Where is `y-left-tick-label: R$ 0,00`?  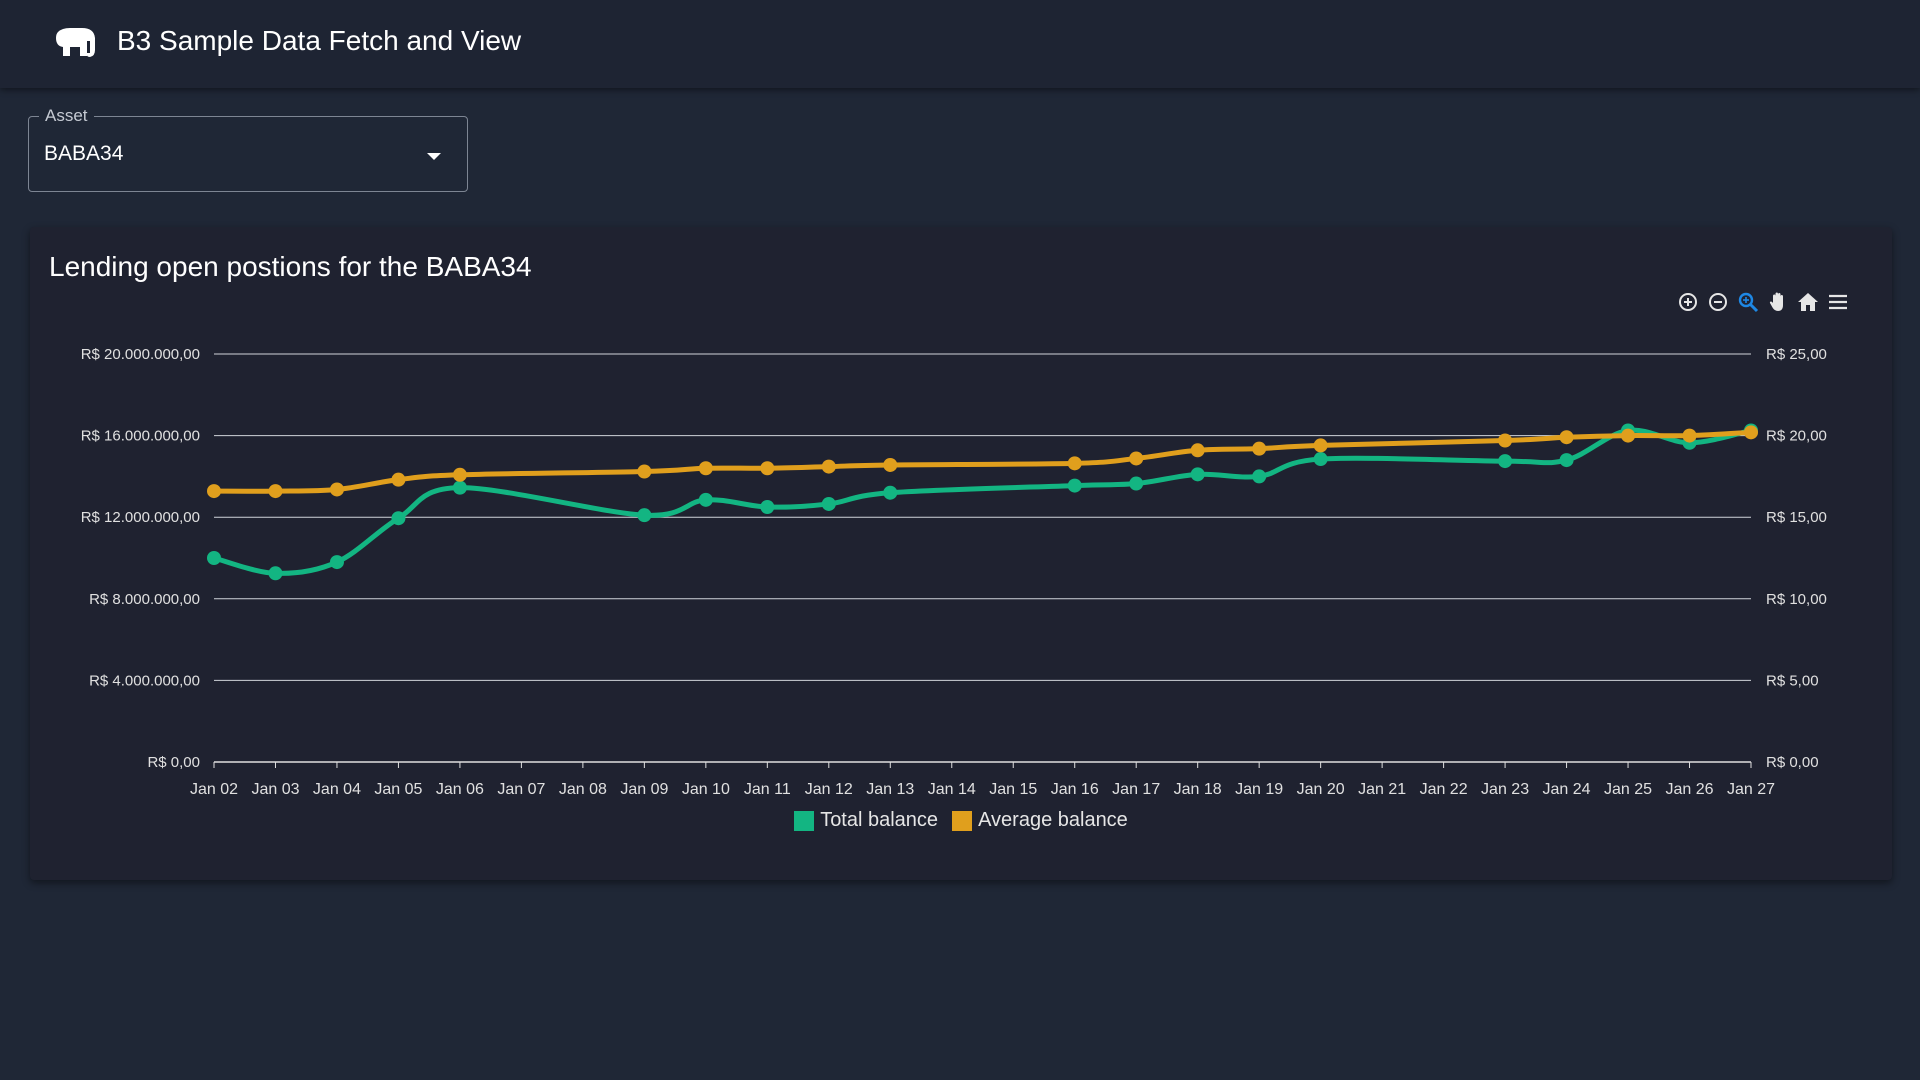 y-left-tick-label: R$ 0,00 is located at coordinates (173, 762).